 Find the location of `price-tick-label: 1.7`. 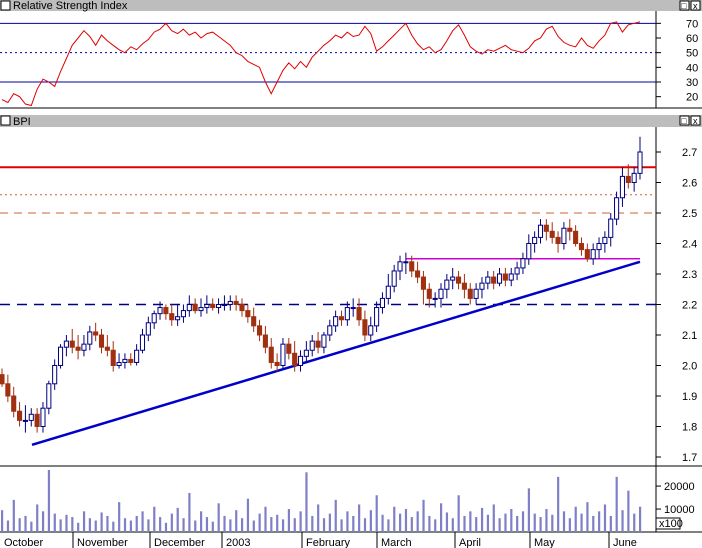

price-tick-label: 1.7 is located at coordinates (689, 458).